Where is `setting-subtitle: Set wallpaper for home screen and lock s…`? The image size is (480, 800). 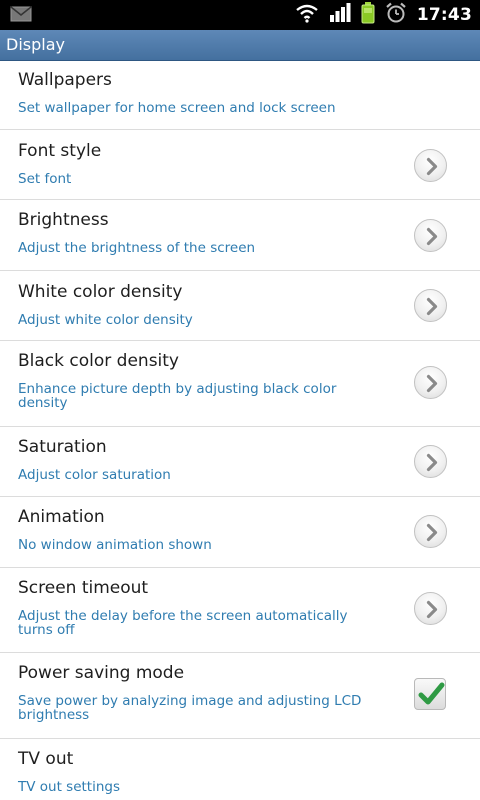
setting-subtitle: Set wallpaper for home screen and lock s… is located at coordinates (177, 108).